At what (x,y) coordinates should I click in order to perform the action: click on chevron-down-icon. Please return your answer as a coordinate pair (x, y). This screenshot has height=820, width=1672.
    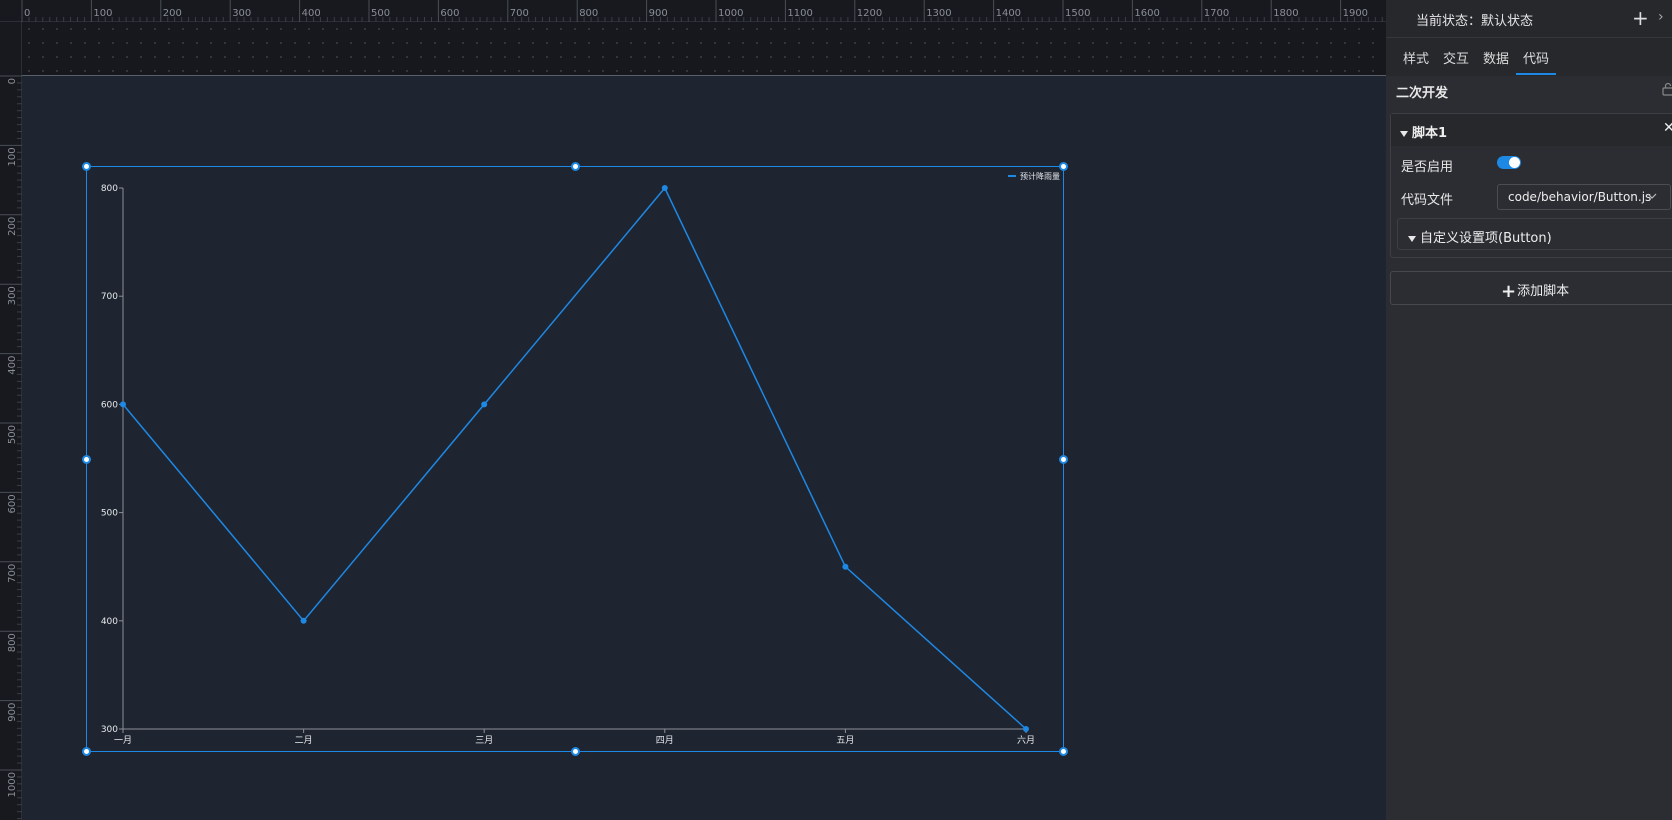
    Looking at the image, I should click on (1652, 196).